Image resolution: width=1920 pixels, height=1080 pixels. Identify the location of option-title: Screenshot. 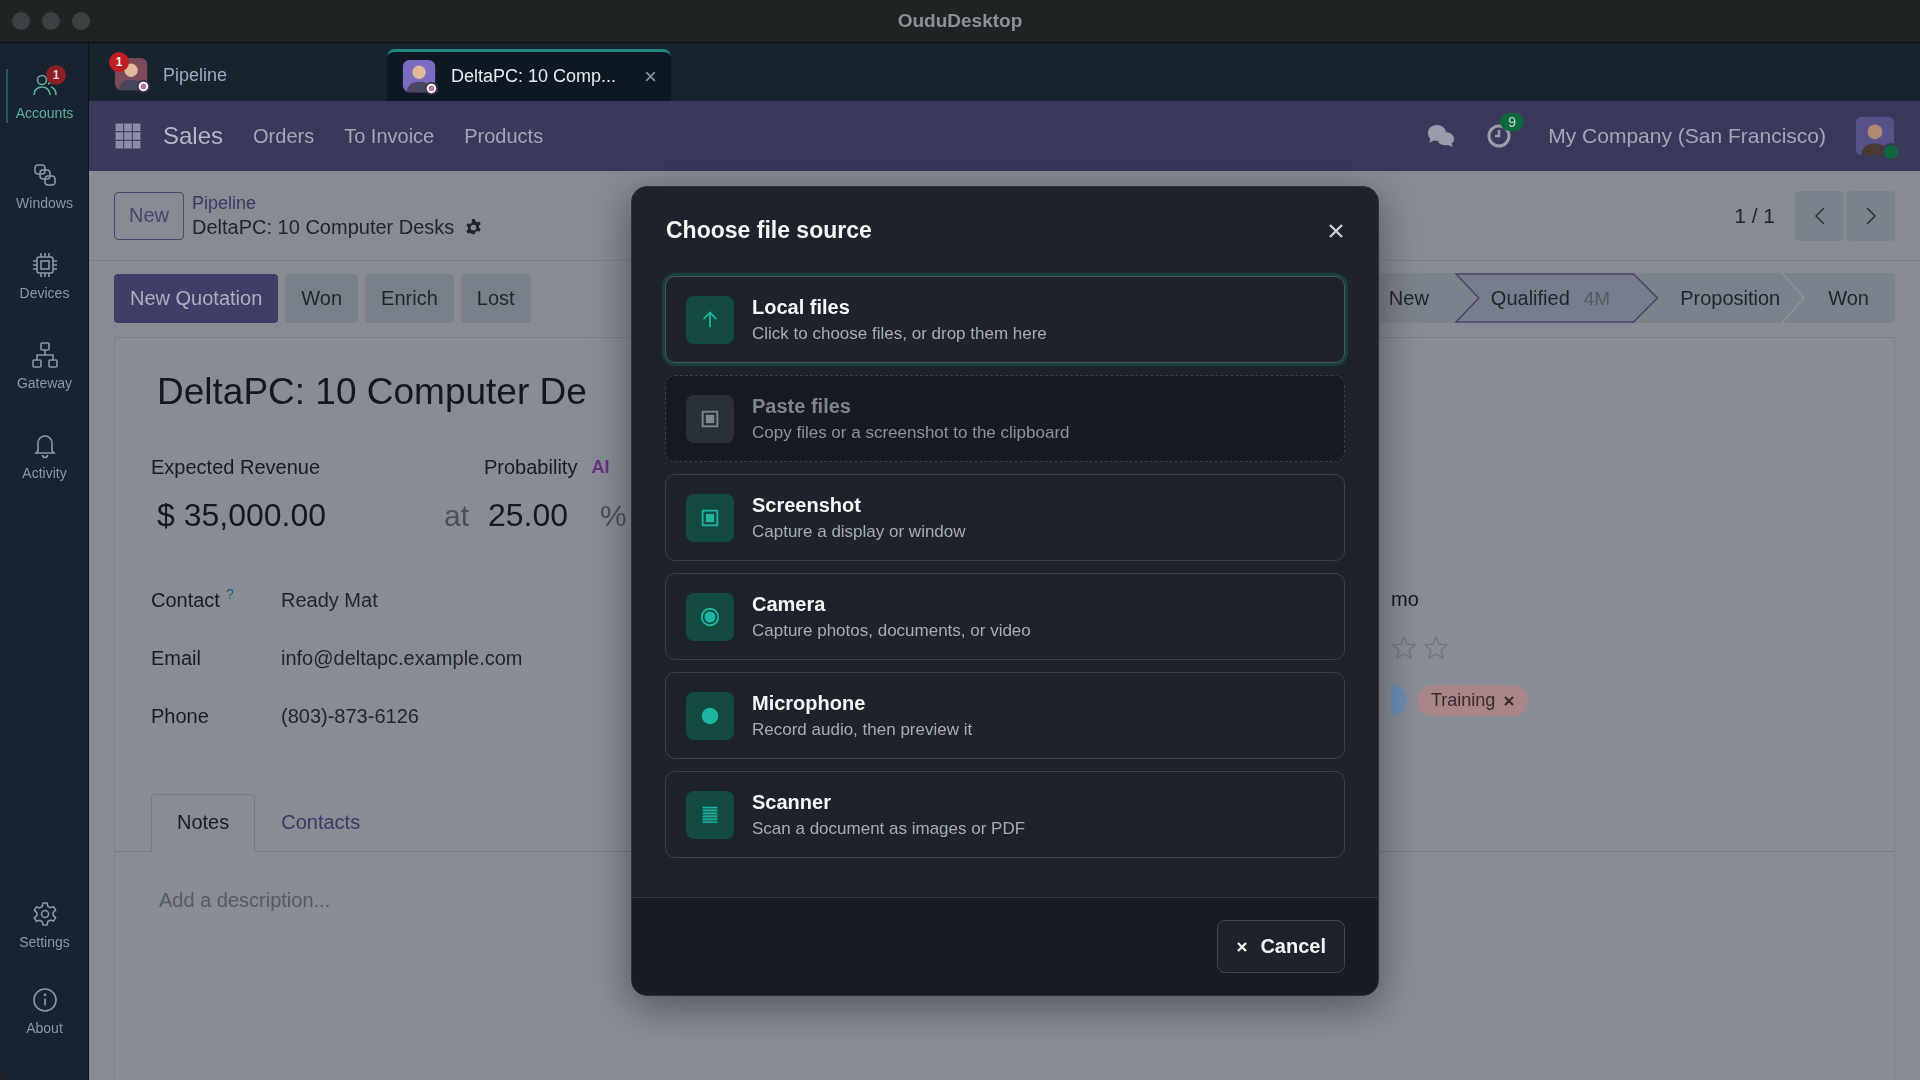
(807, 505).